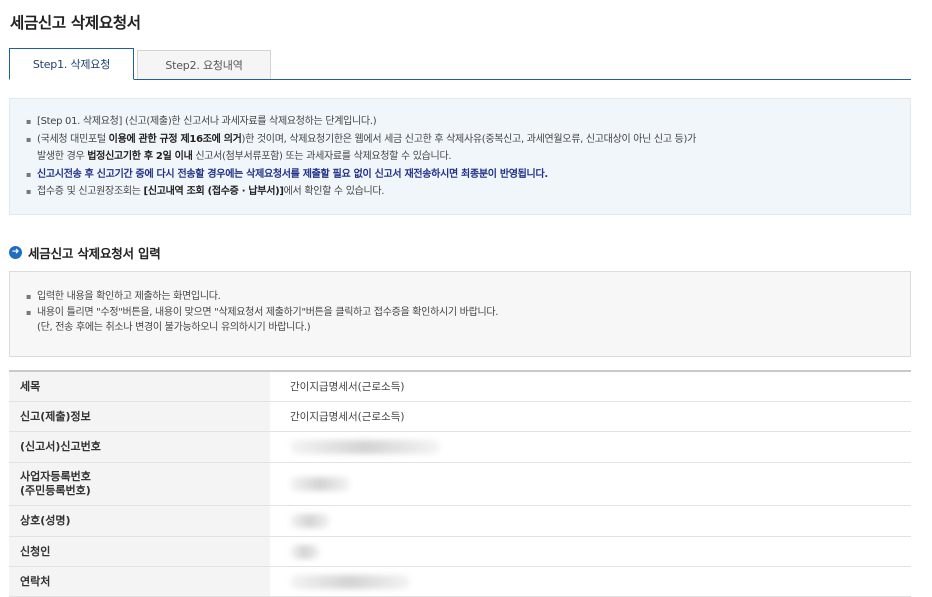  Describe the element at coordinates (334, 191) in the screenshot. I see `notice-text: 에서 확인할 수 있습니다.` at that location.